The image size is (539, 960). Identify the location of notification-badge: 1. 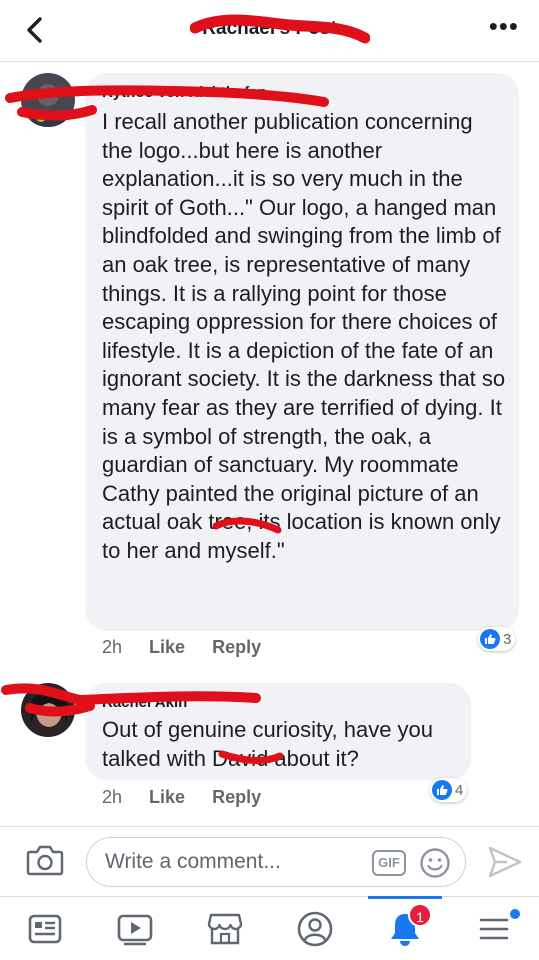
(420, 915).